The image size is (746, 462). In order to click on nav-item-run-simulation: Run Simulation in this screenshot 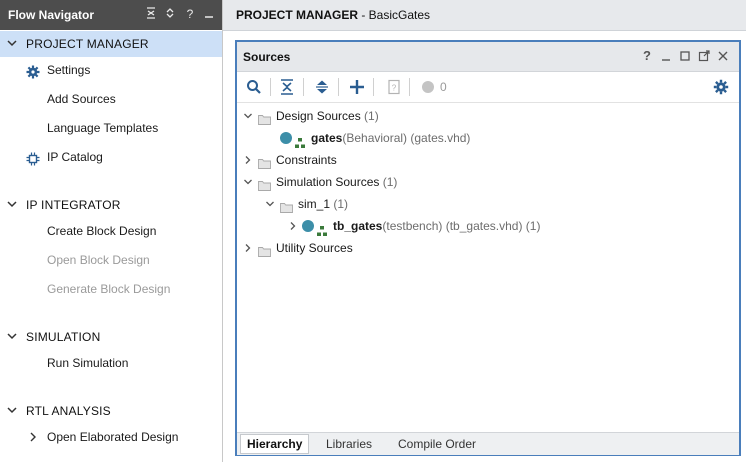, I will do `click(111, 363)`.